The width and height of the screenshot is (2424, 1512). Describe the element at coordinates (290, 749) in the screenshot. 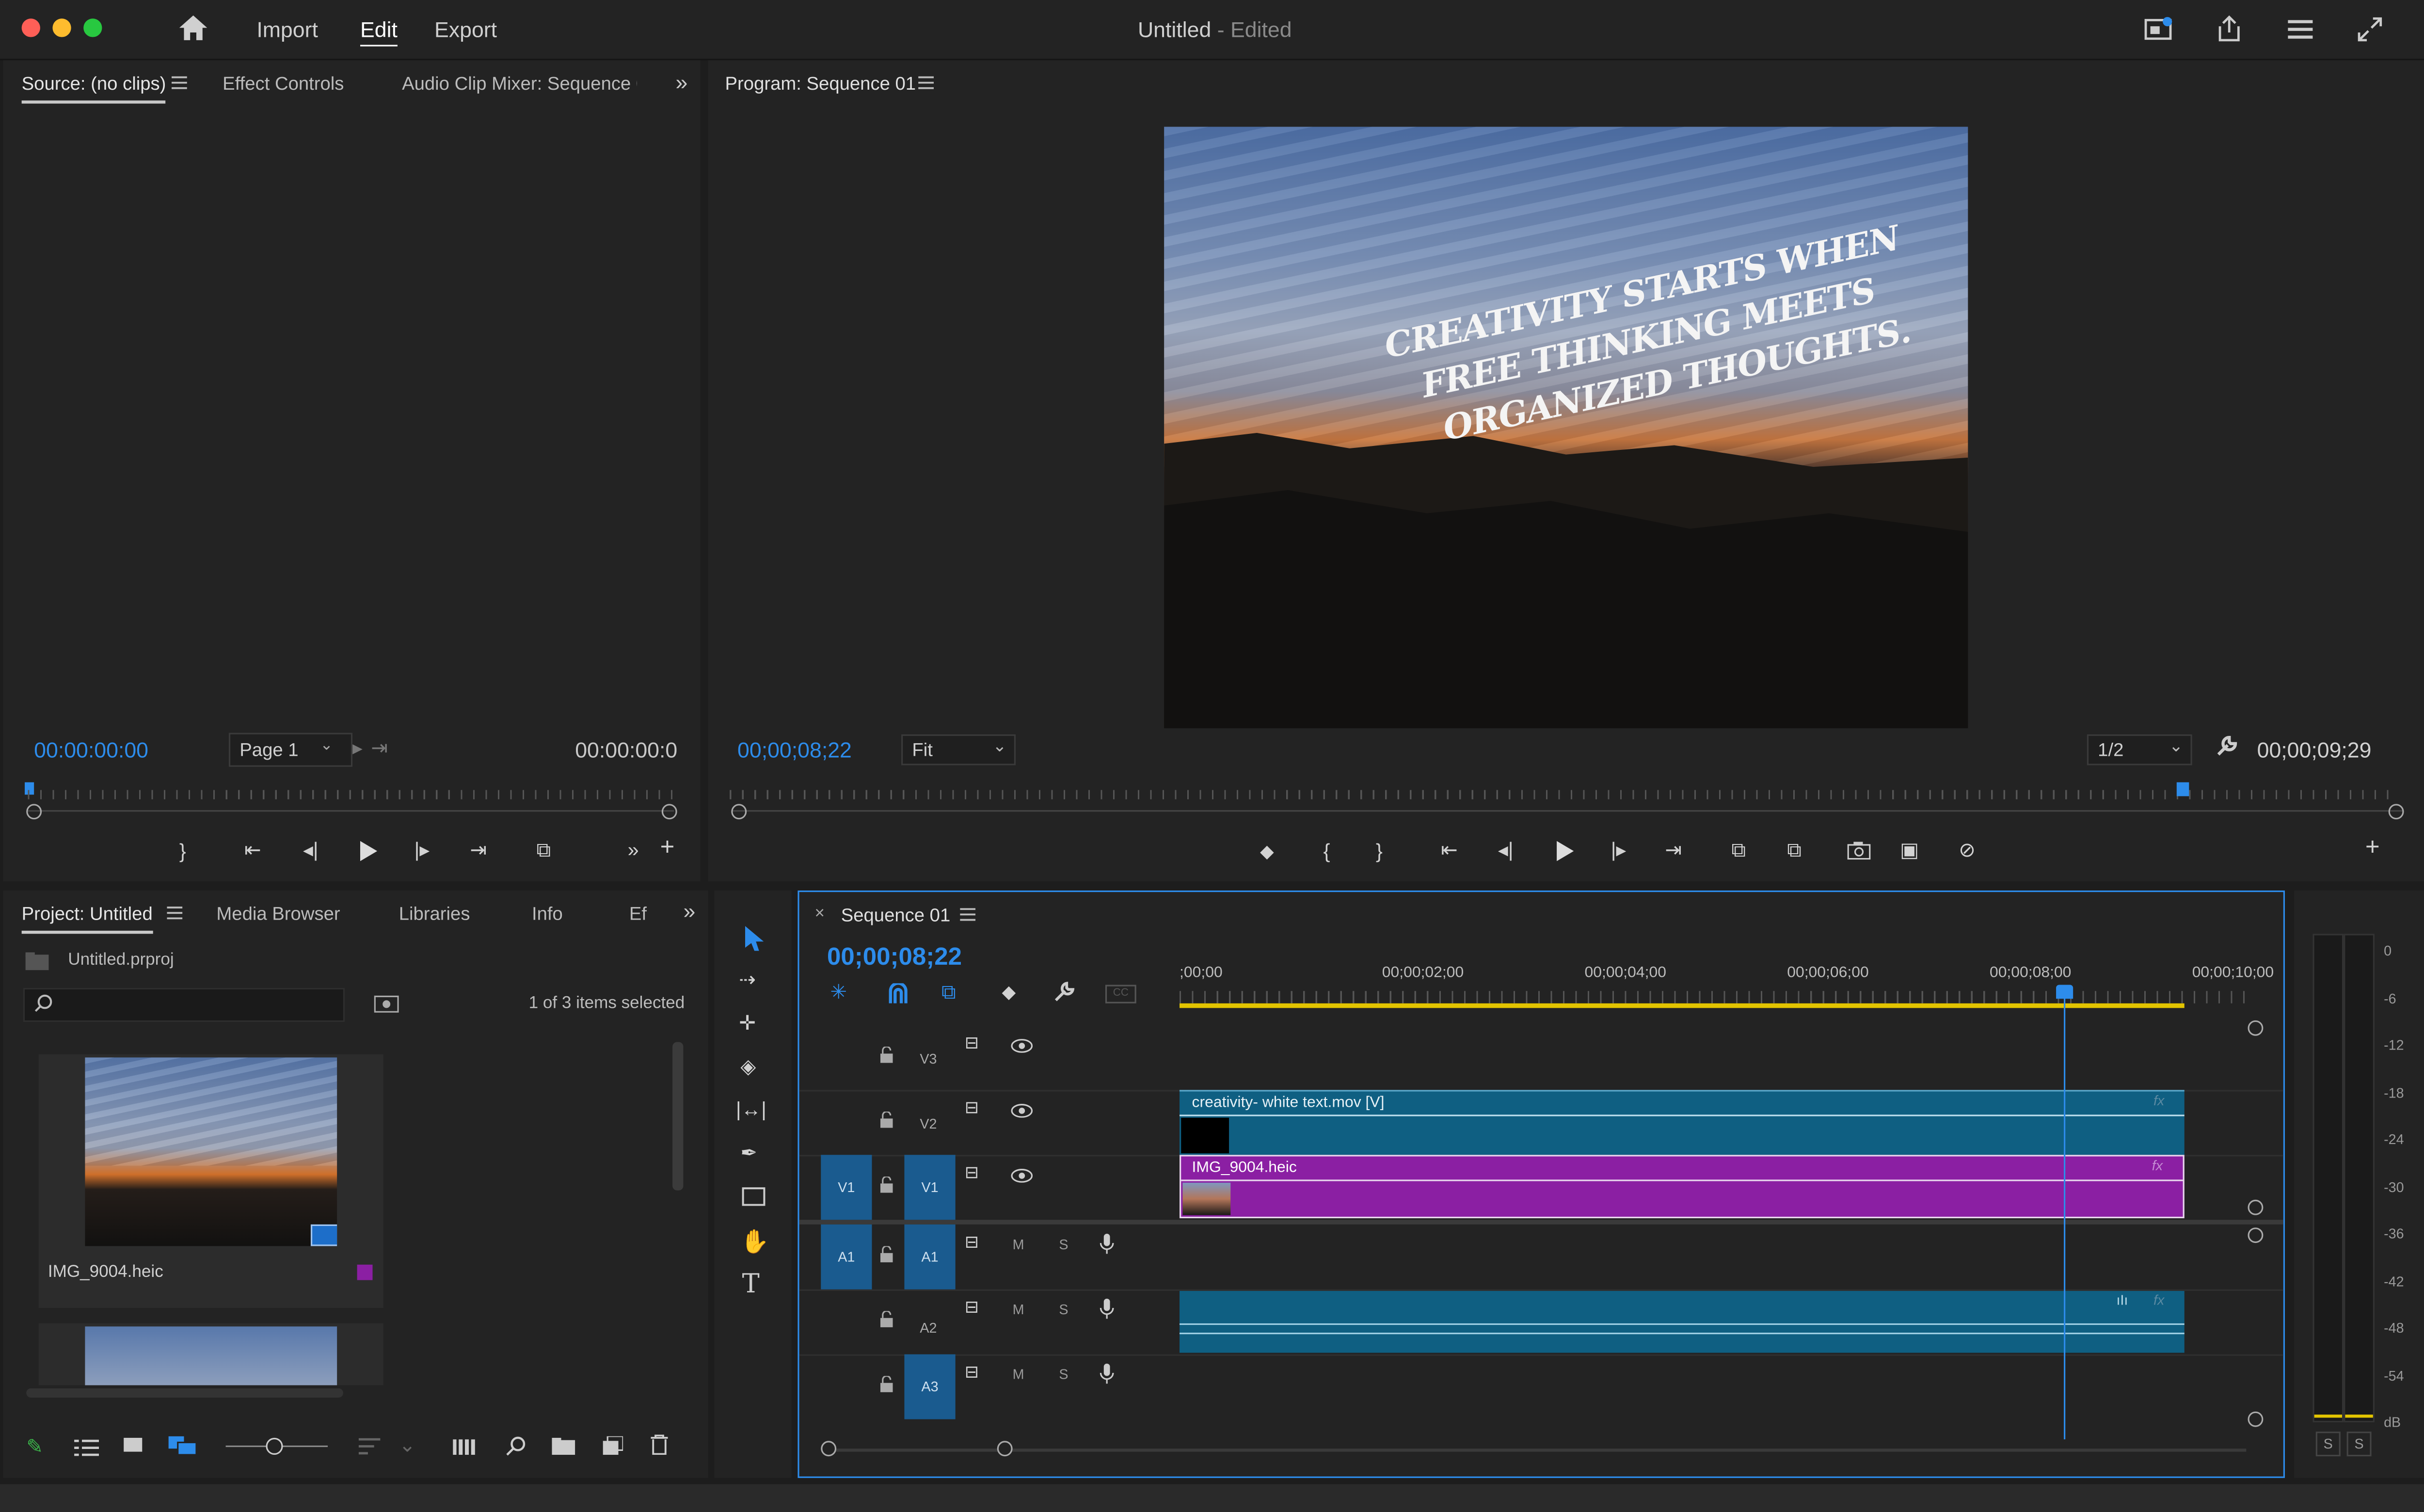

I see `page-select: Page 1 ⌄` at that location.